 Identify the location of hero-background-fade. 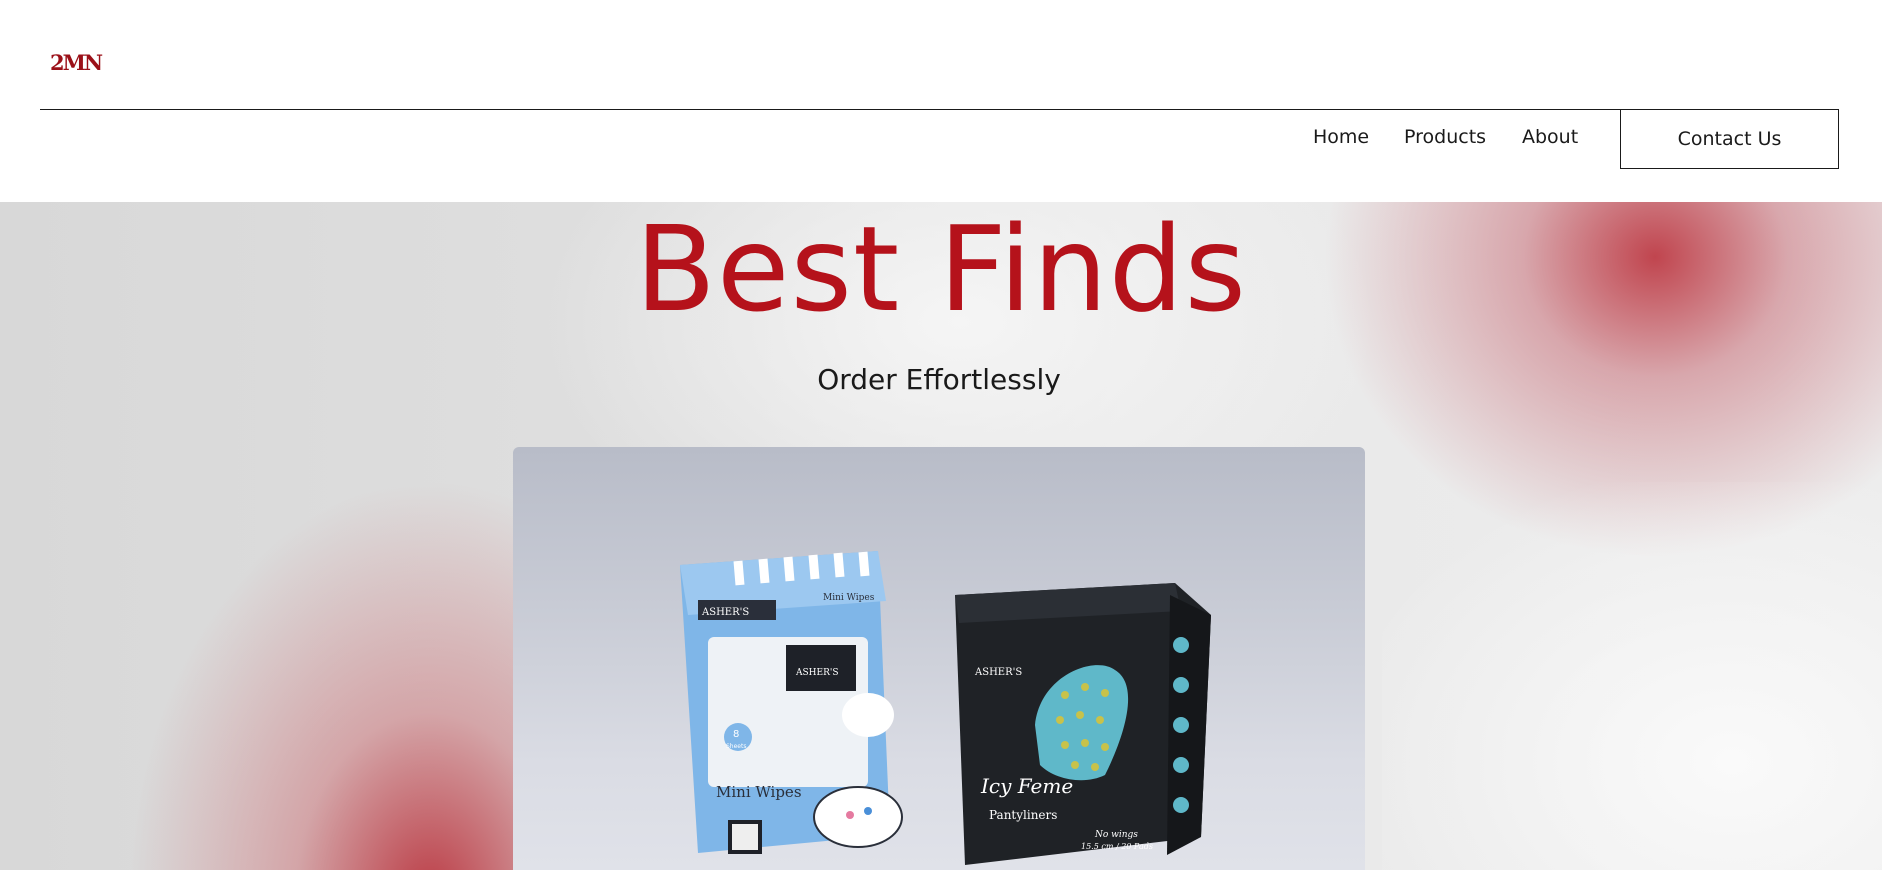
(1632, 676).